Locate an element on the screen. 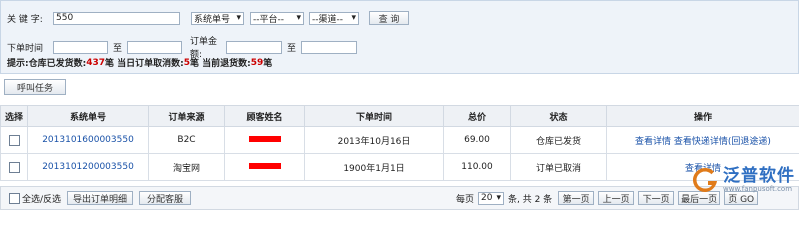  header-actions: 操作 is located at coordinates (702, 116).